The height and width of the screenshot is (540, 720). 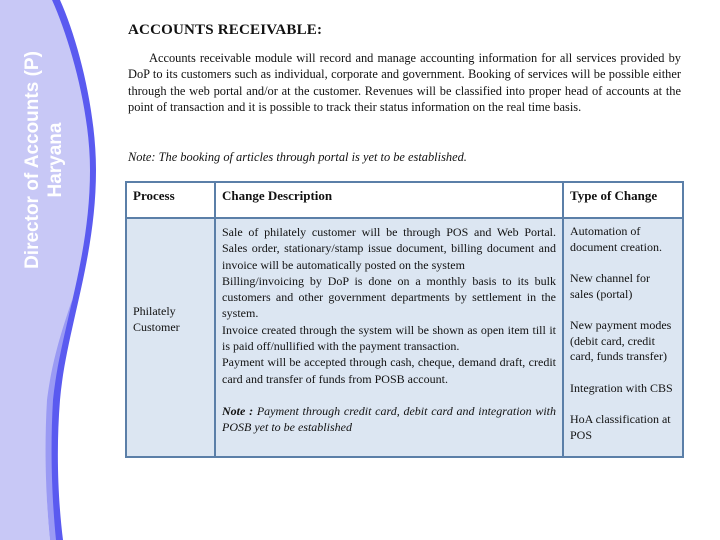 What do you see at coordinates (616, 239) in the screenshot?
I see `type-item: Automation of document creation.` at bounding box center [616, 239].